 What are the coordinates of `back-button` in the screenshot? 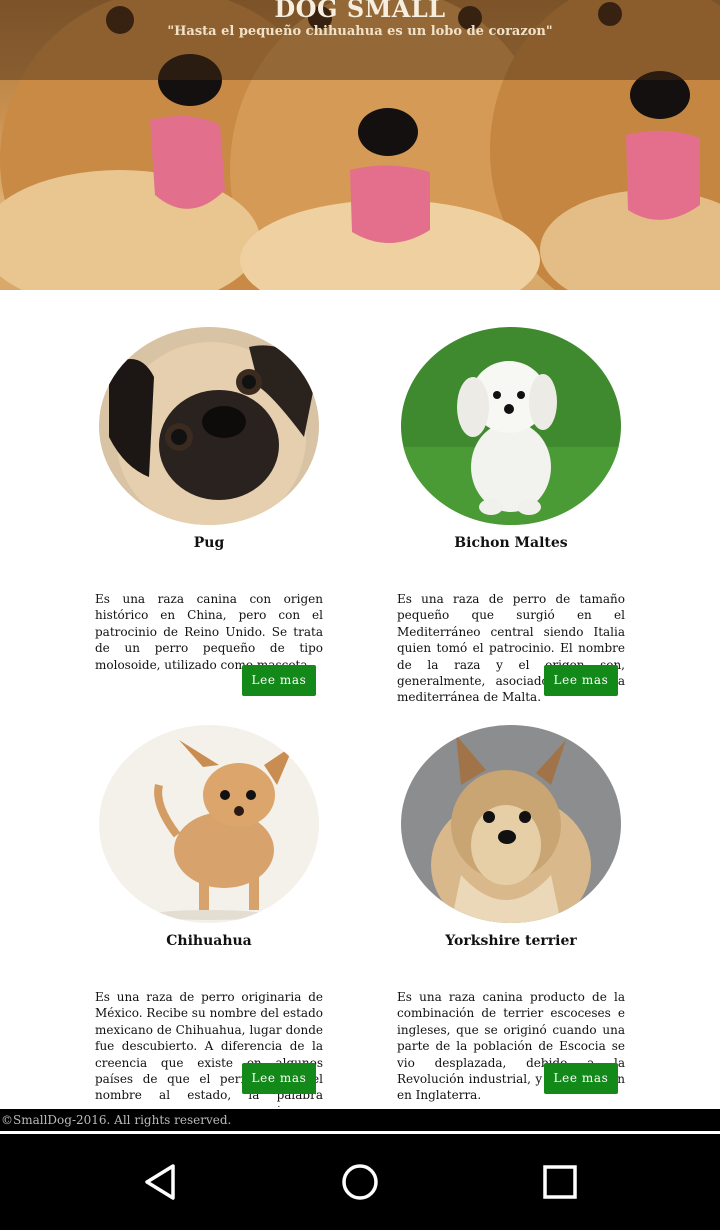 It's located at (160, 1182).